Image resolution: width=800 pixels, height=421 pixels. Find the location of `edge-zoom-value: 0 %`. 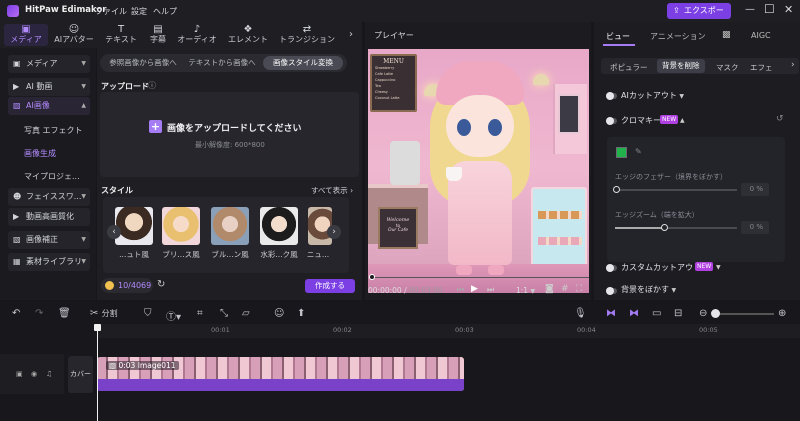

edge-zoom-value: 0 % is located at coordinates (755, 227).